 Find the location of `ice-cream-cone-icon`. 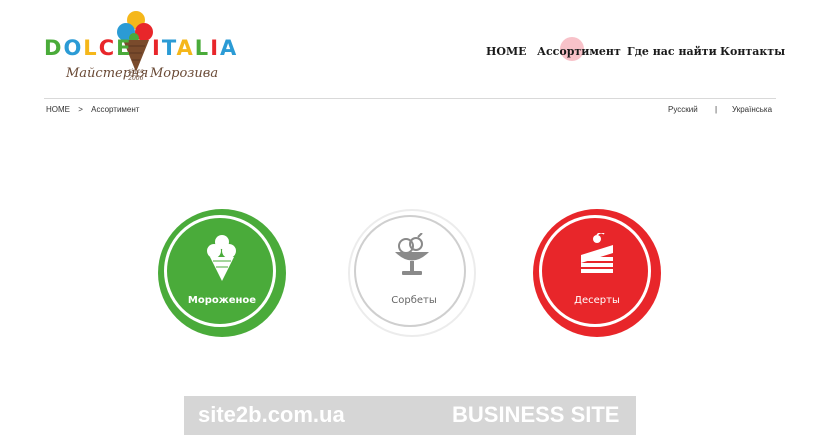

ice-cream-cone-icon is located at coordinates (221, 258).